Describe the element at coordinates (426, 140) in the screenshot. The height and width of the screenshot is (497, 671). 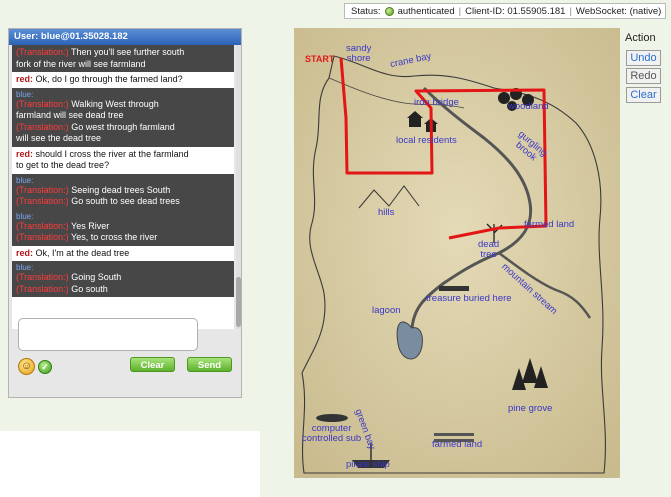
I see `map-label-local-residents: local residents` at that location.